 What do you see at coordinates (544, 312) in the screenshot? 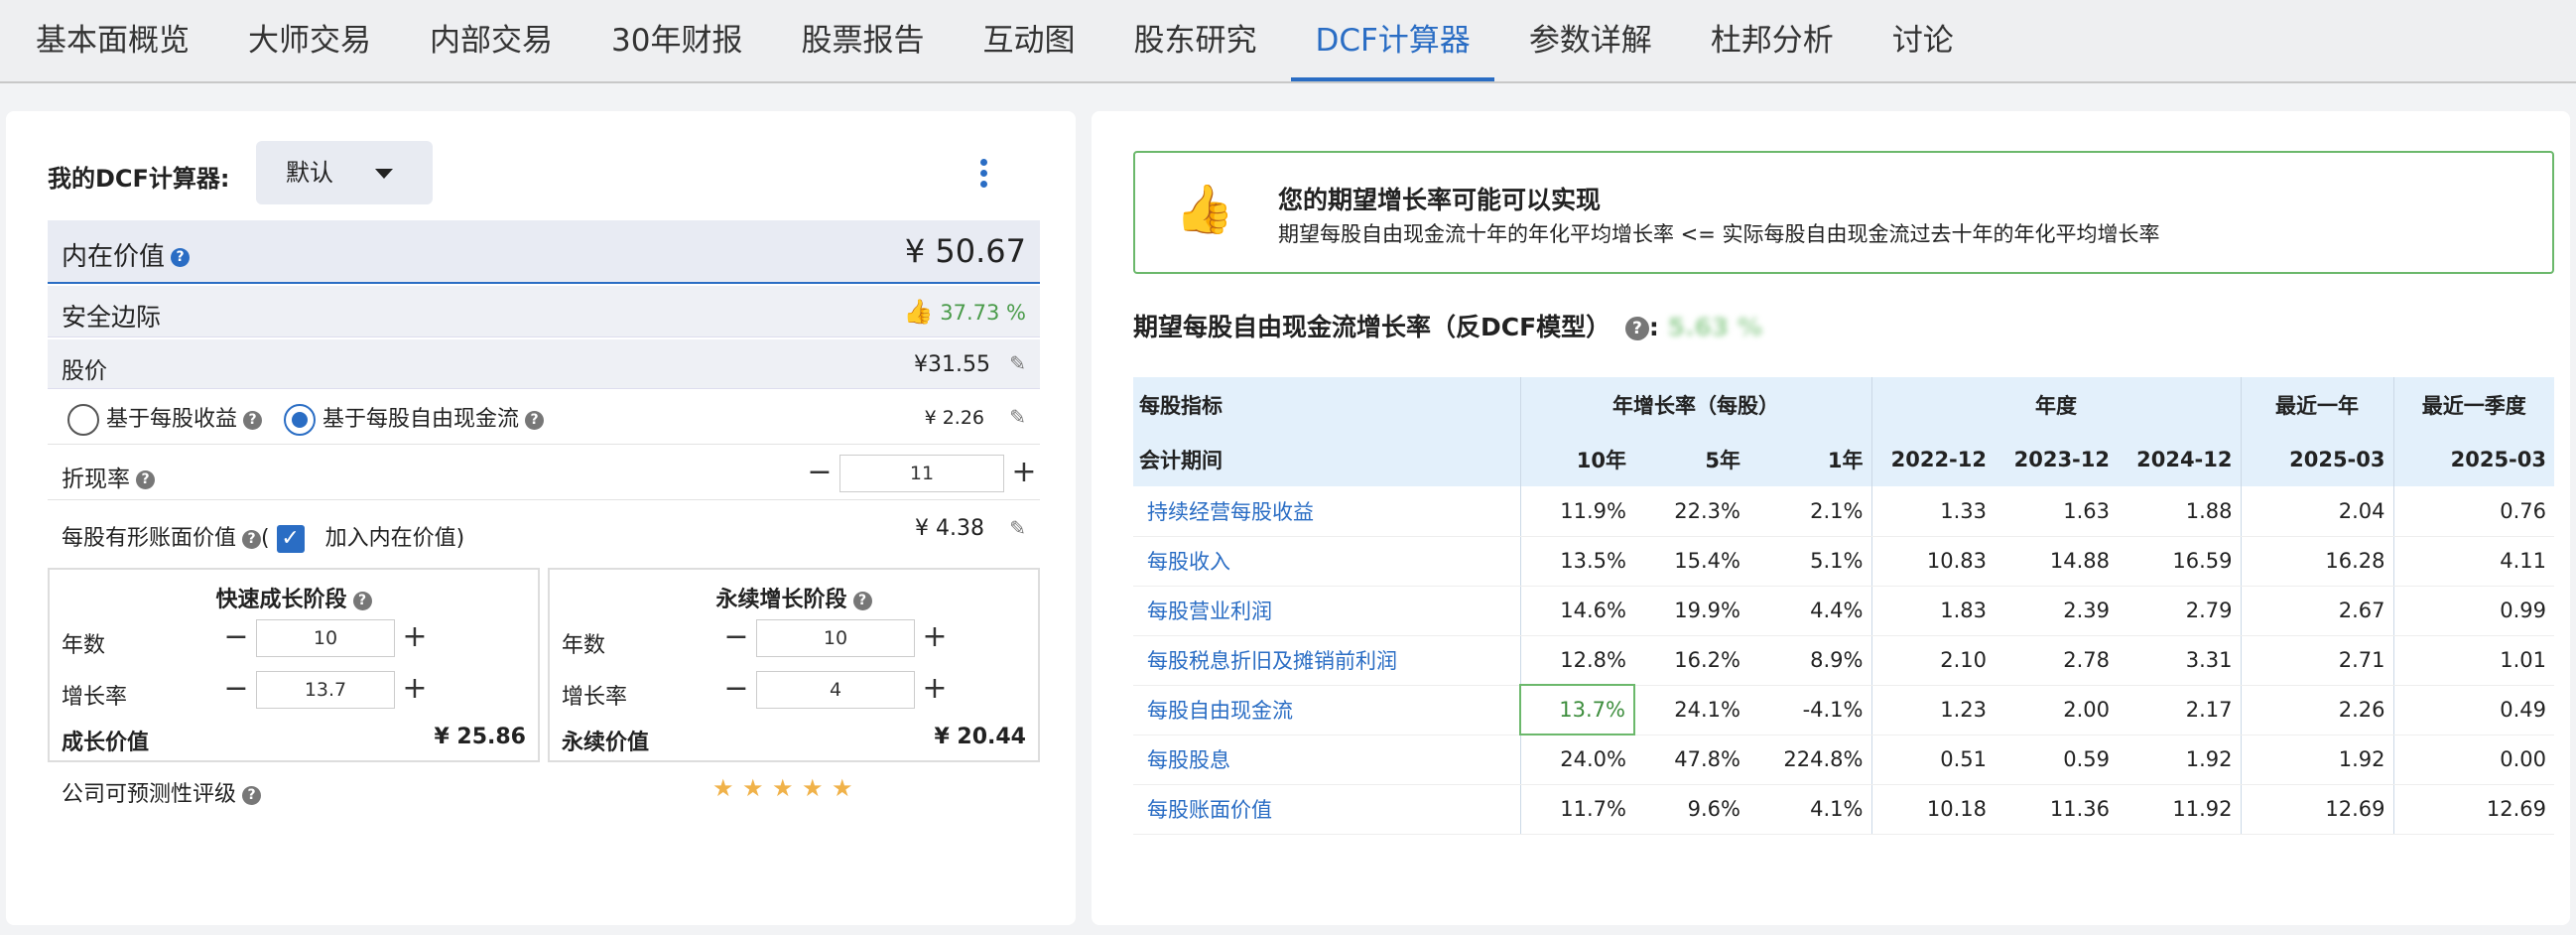
I see `margin-of-safety-row: 安全边际 👍 37.73 %` at bounding box center [544, 312].